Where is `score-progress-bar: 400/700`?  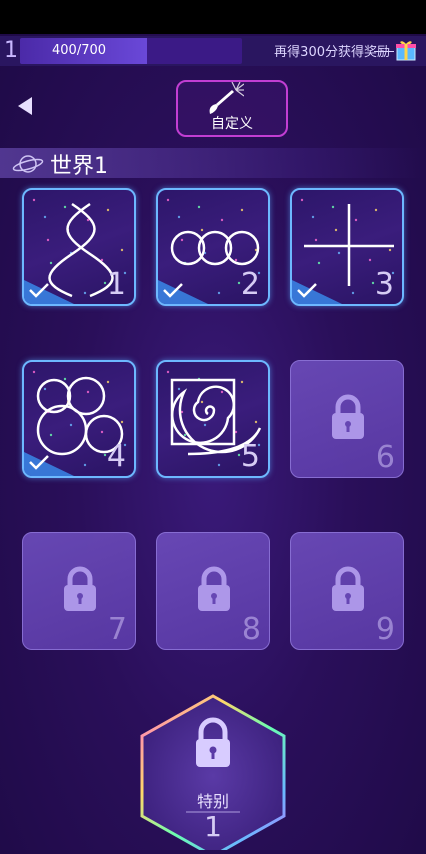 score-progress-bar: 400/700 is located at coordinates (131, 51).